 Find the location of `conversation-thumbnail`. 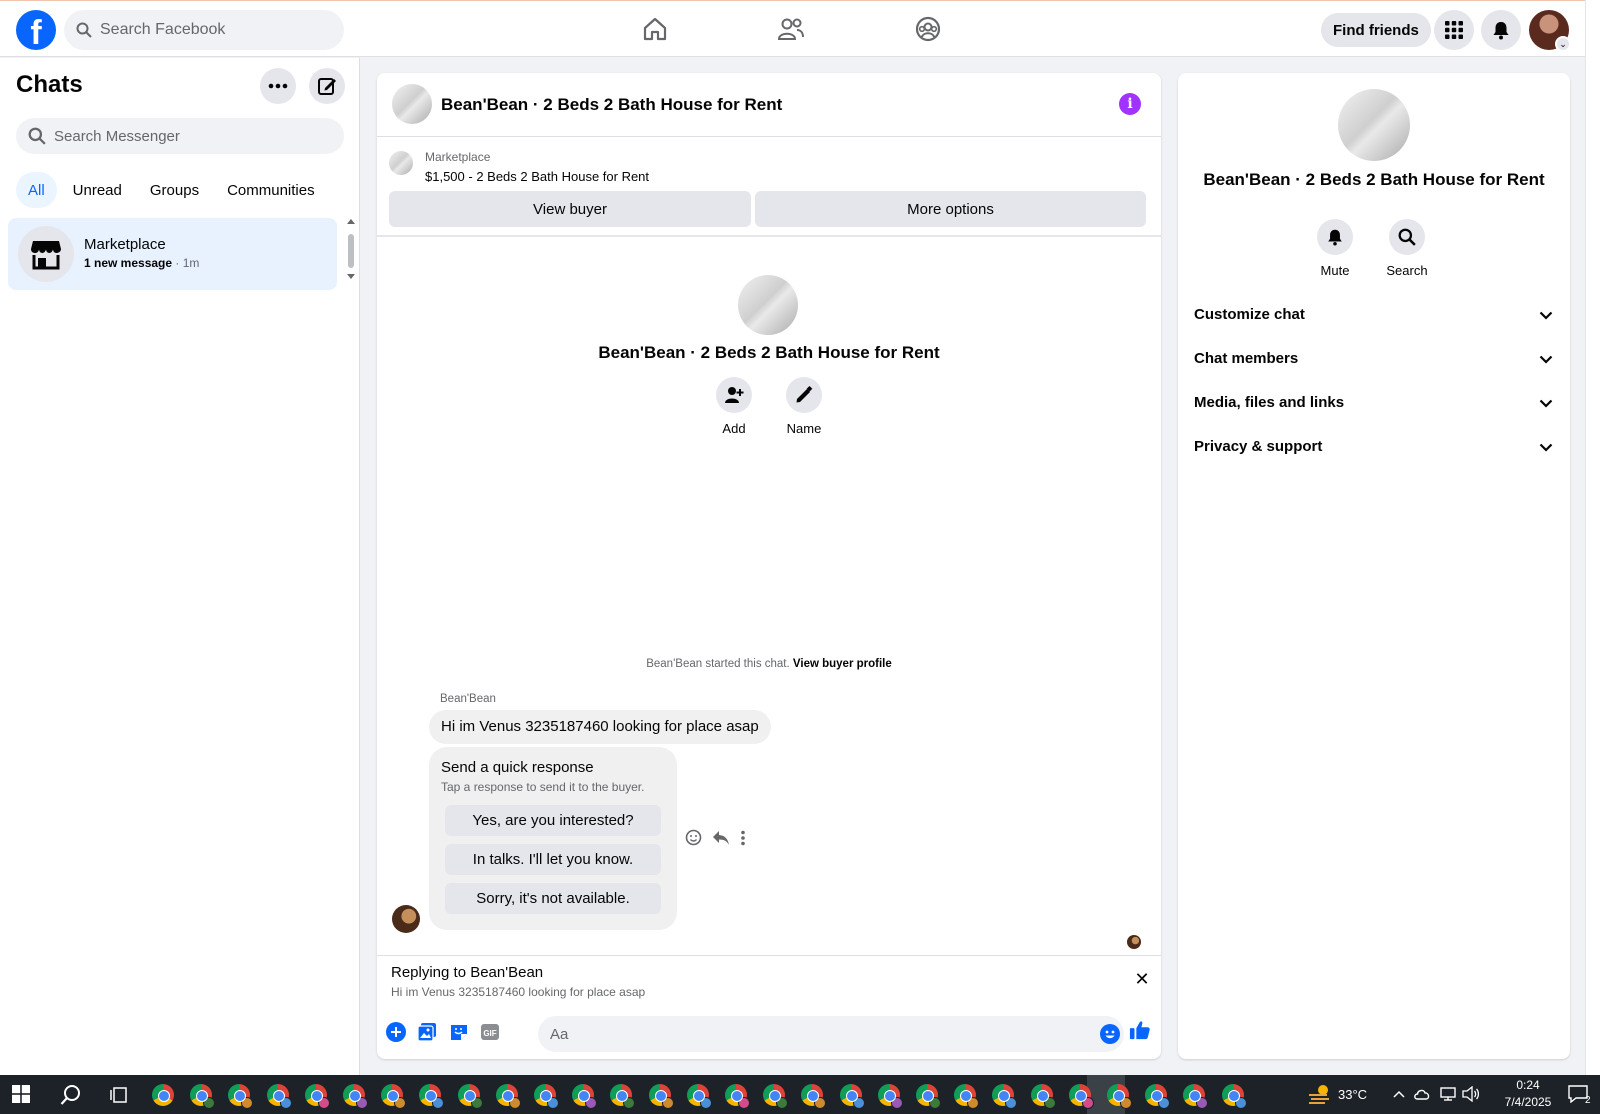

conversation-thumbnail is located at coordinates (412, 104).